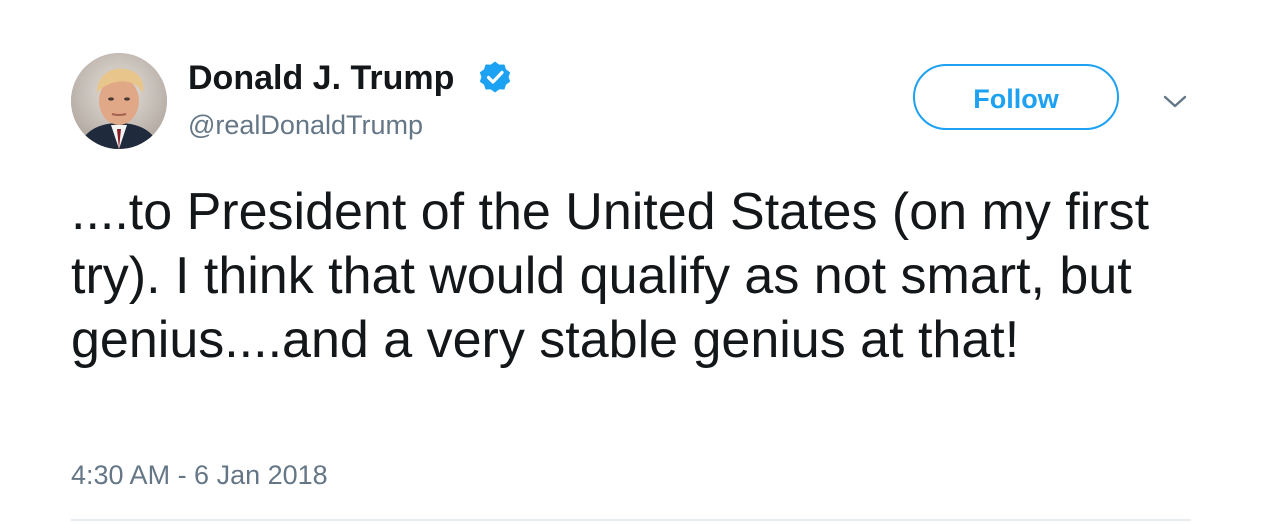 The width and height of the screenshot is (1266, 524). Describe the element at coordinates (305, 125) in the screenshot. I see `user-handle: @realDonaldTrump` at that location.